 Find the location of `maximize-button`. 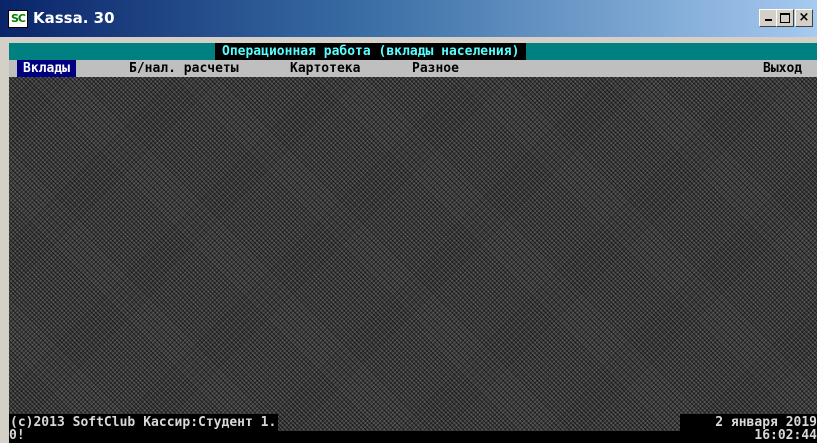

maximize-button is located at coordinates (785, 18).